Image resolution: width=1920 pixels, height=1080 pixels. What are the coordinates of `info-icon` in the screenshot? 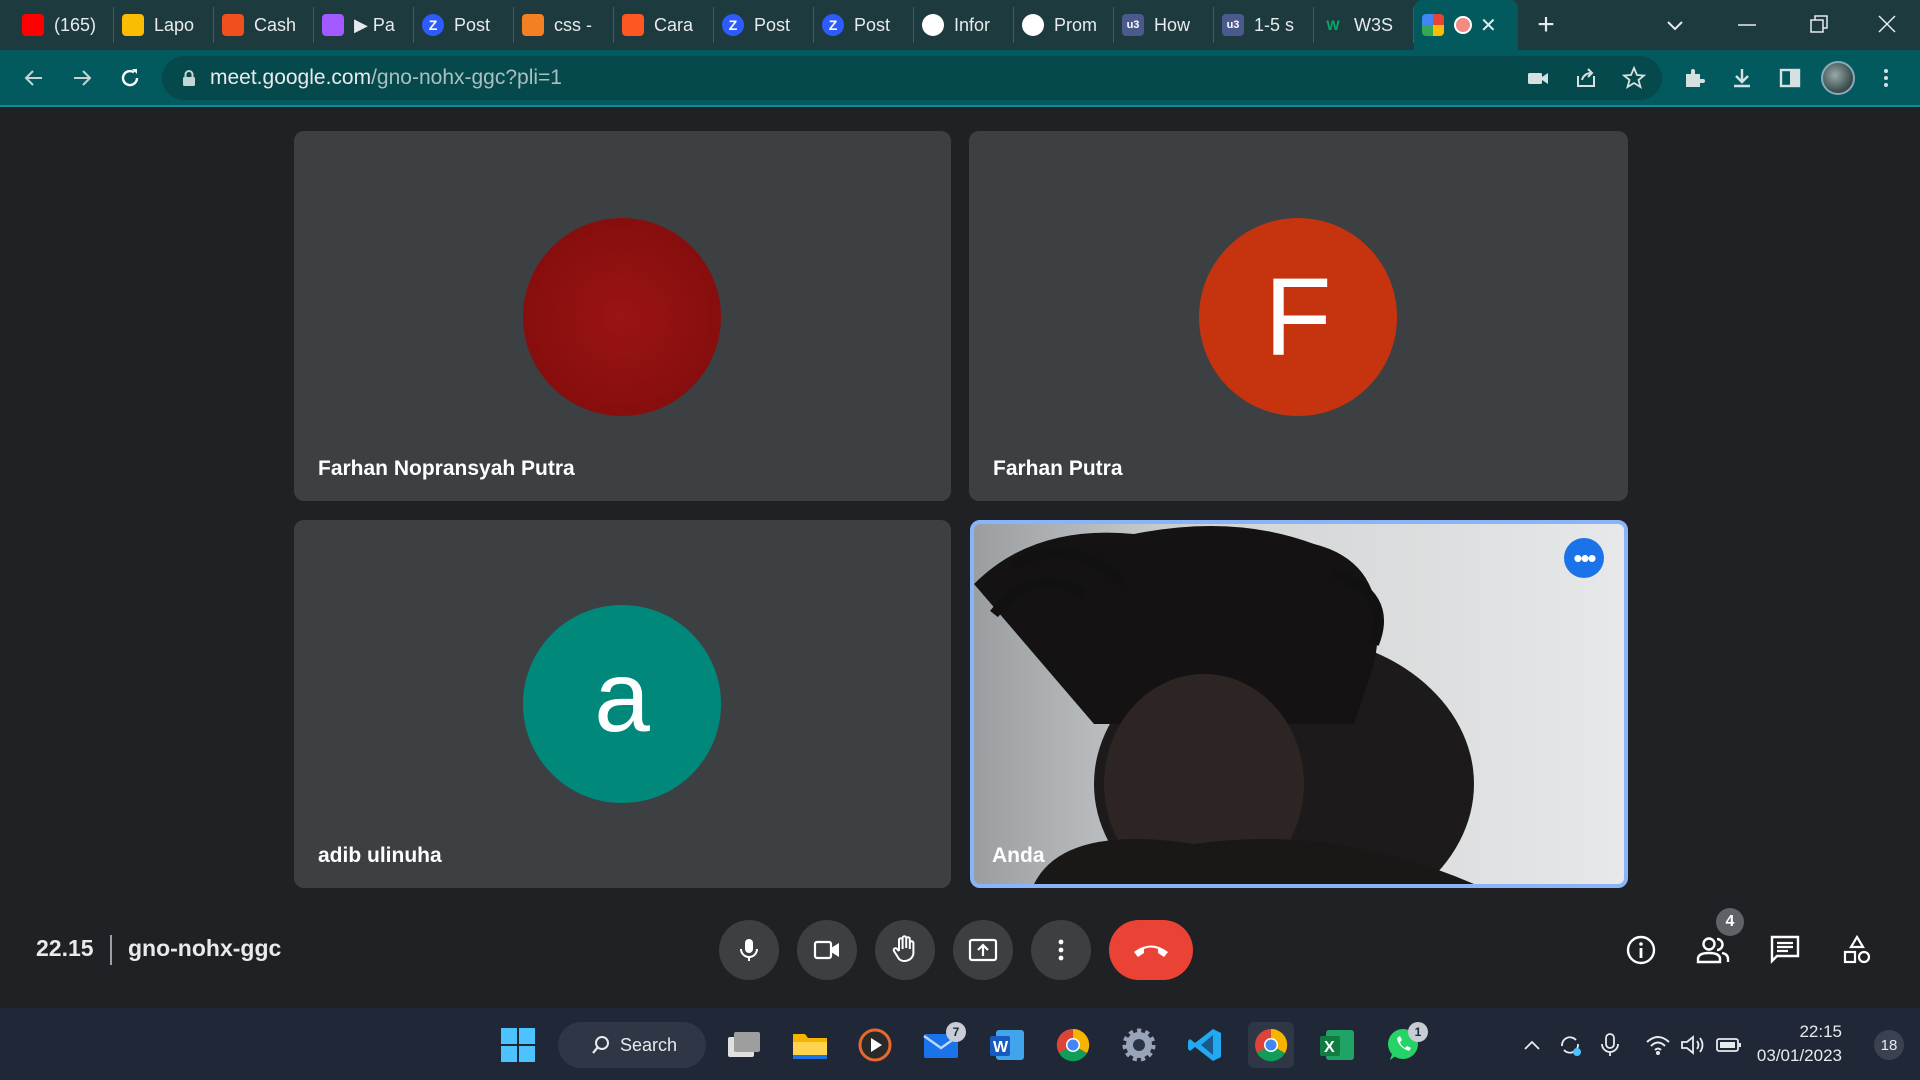 It's located at (1641, 950).